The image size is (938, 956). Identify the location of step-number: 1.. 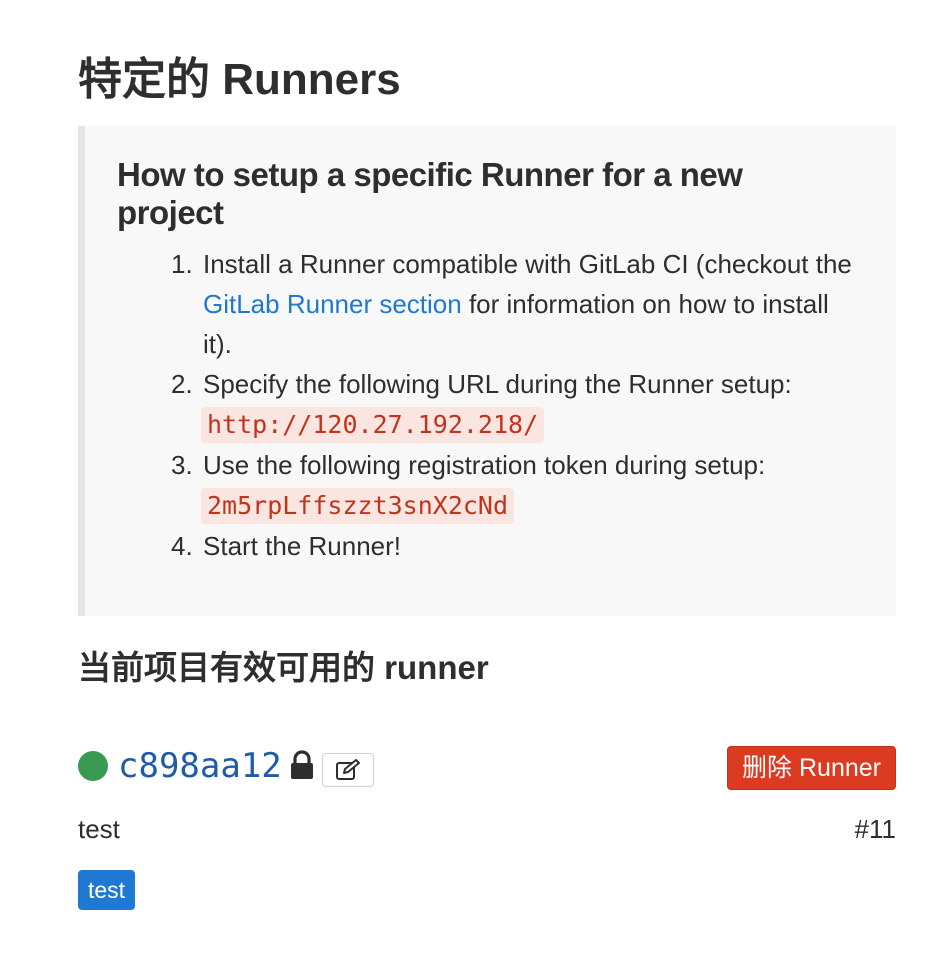
(182, 264).